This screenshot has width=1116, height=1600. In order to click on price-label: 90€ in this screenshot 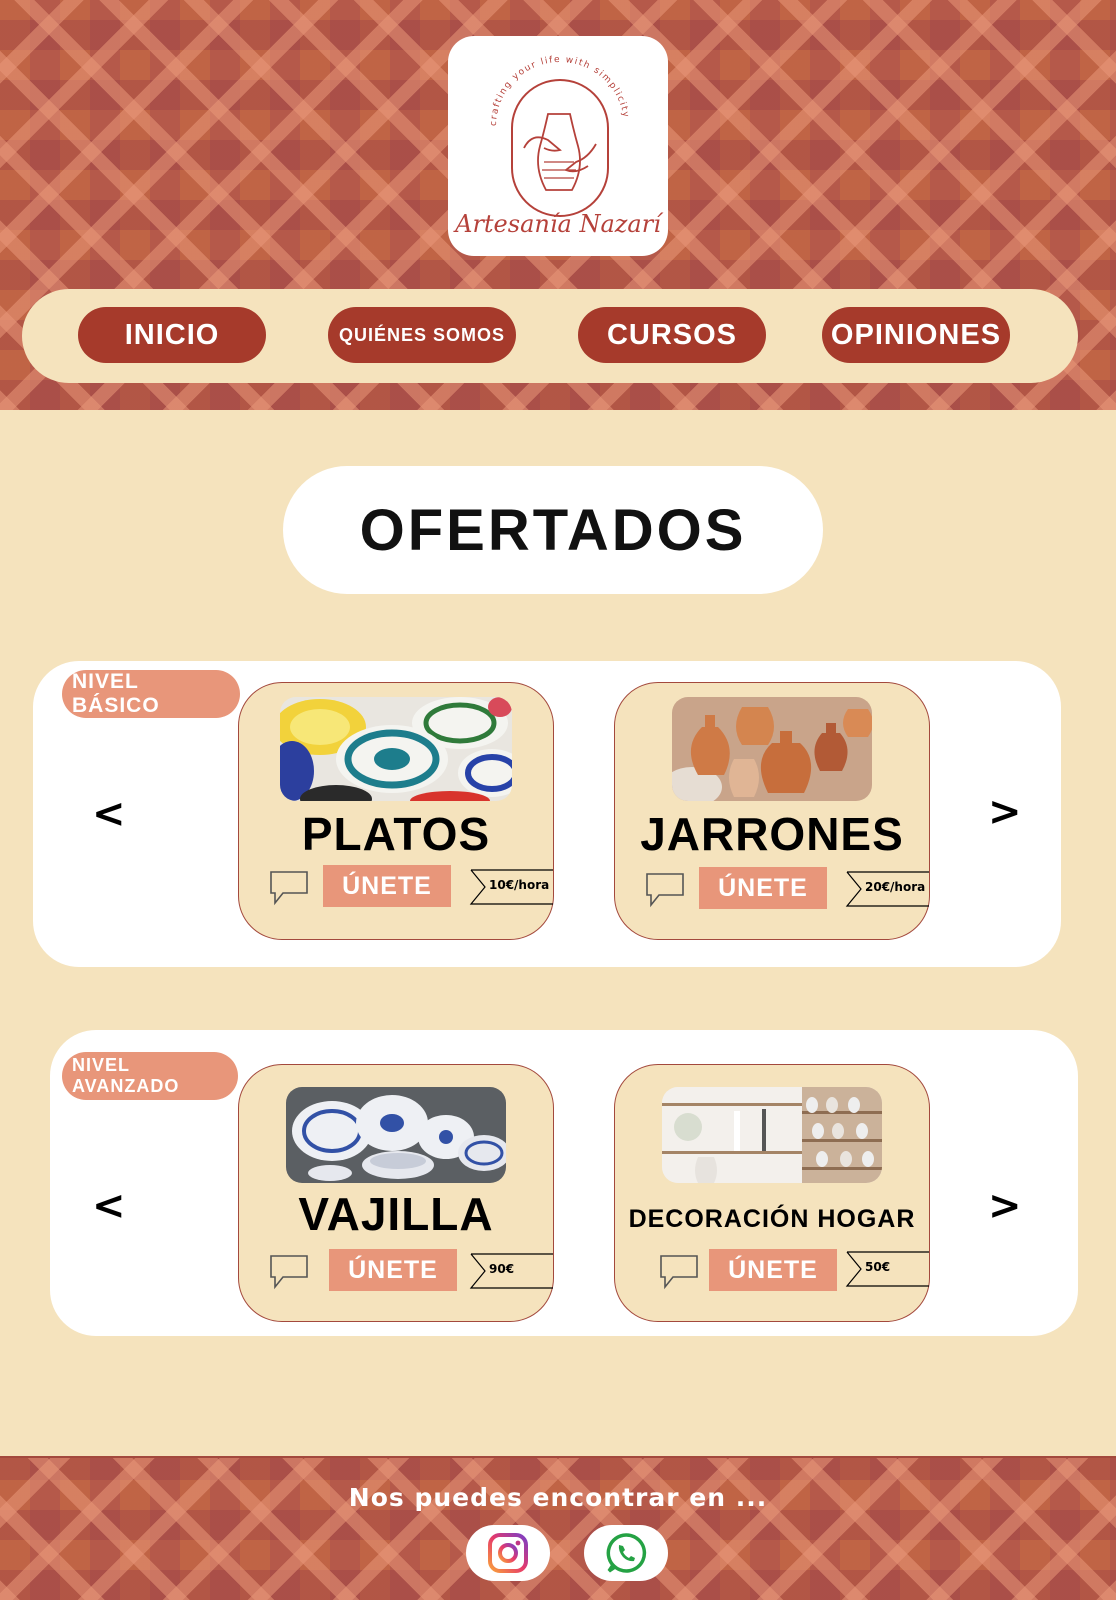, I will do `click(502, 1269)`.